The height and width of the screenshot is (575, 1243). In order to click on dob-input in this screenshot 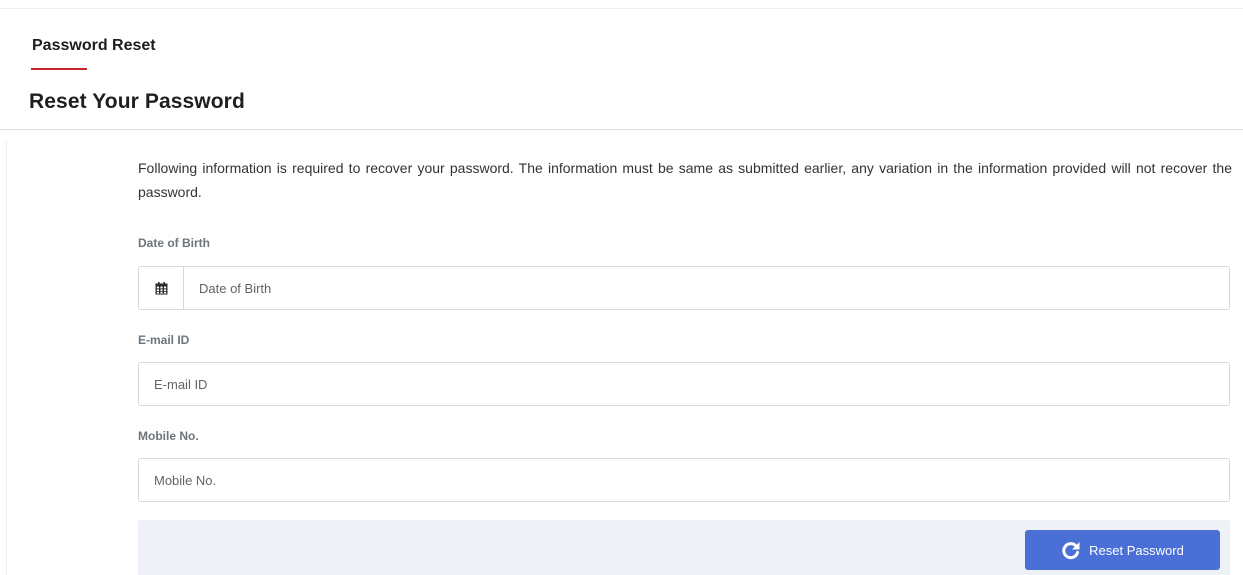, I will do `click(706, 288)`.